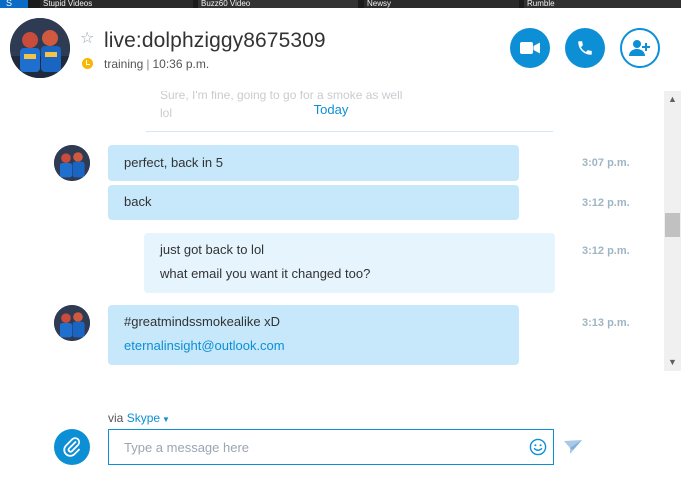 The width and height of the screenshot is (681, 484). What do you see at coordinates (538, 447) in the screenshot?
I see `emoticon-icon` at bounding box center [538, 447].